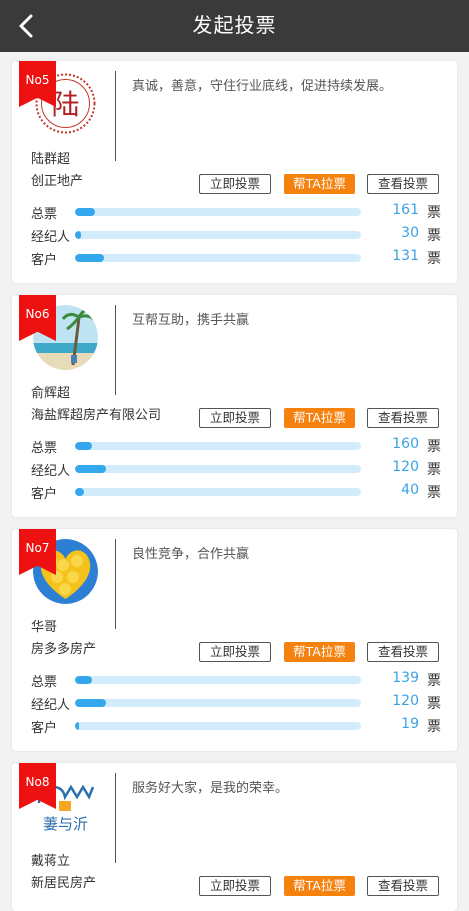  Describe the element at coordinates (51, 159) in the screenshot. I see `candidate-name: 陆群超` at that location.